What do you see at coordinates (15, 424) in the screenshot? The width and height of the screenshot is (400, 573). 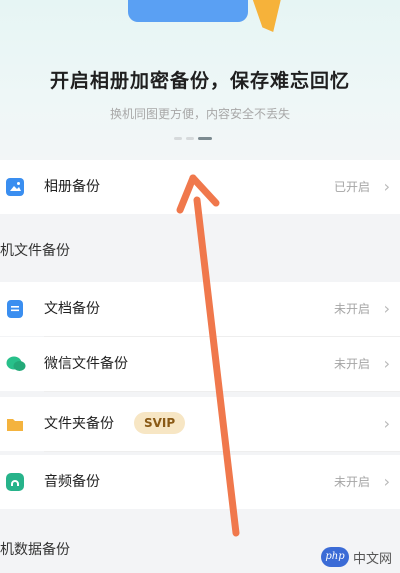 I see `folder-icon` at bounding box center [15, 424].